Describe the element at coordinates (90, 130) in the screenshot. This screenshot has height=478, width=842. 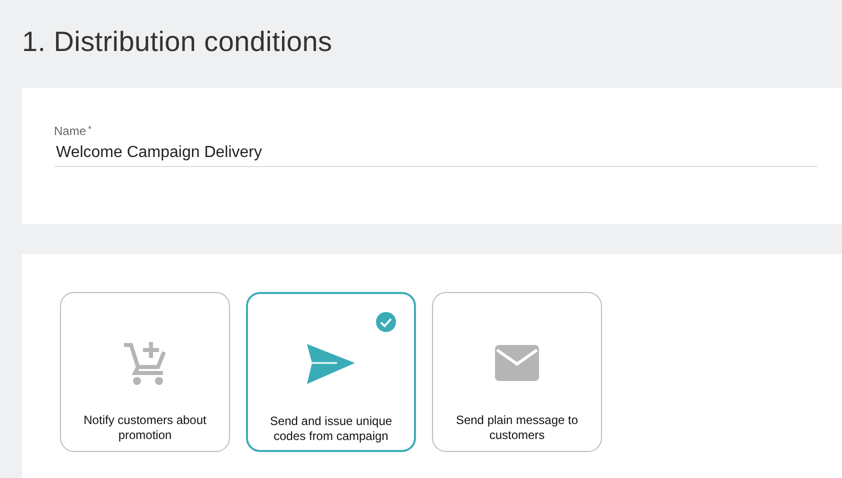
I see `required-marker: *` at that location.